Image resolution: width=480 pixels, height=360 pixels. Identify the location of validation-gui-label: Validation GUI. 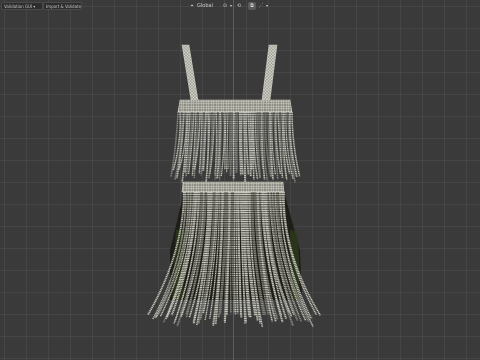
(18, 6).